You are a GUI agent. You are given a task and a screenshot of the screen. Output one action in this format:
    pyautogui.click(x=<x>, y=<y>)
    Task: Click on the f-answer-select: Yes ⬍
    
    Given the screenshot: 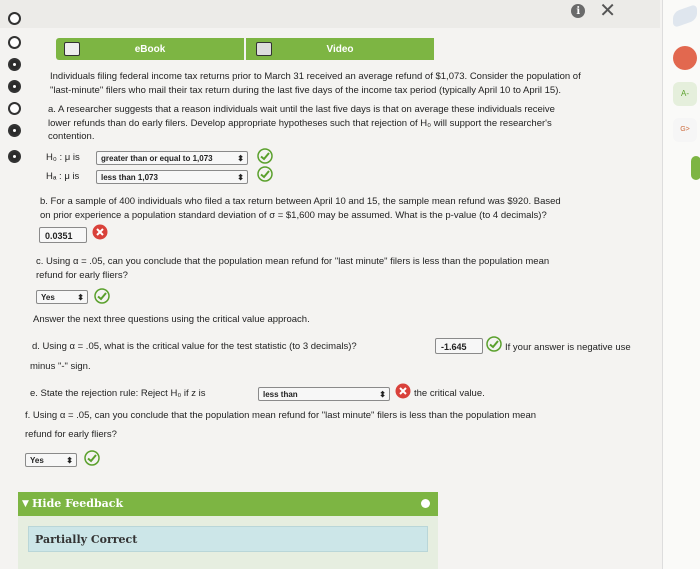 What is the action you would take?
    pyautogui.click(x=51, y=460)
    